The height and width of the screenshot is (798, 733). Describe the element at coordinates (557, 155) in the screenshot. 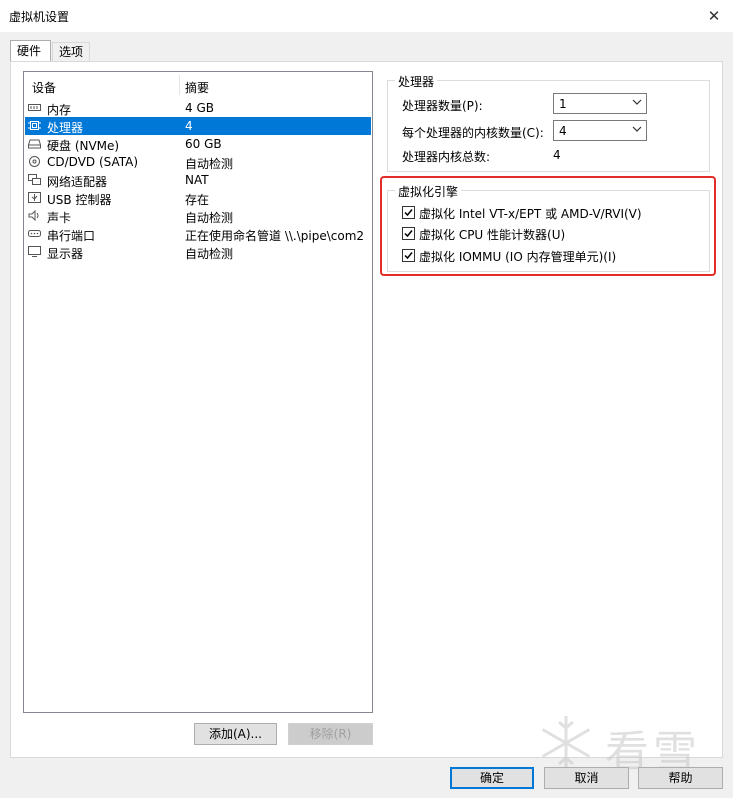

I see `total-cores-value: 4` at that location.